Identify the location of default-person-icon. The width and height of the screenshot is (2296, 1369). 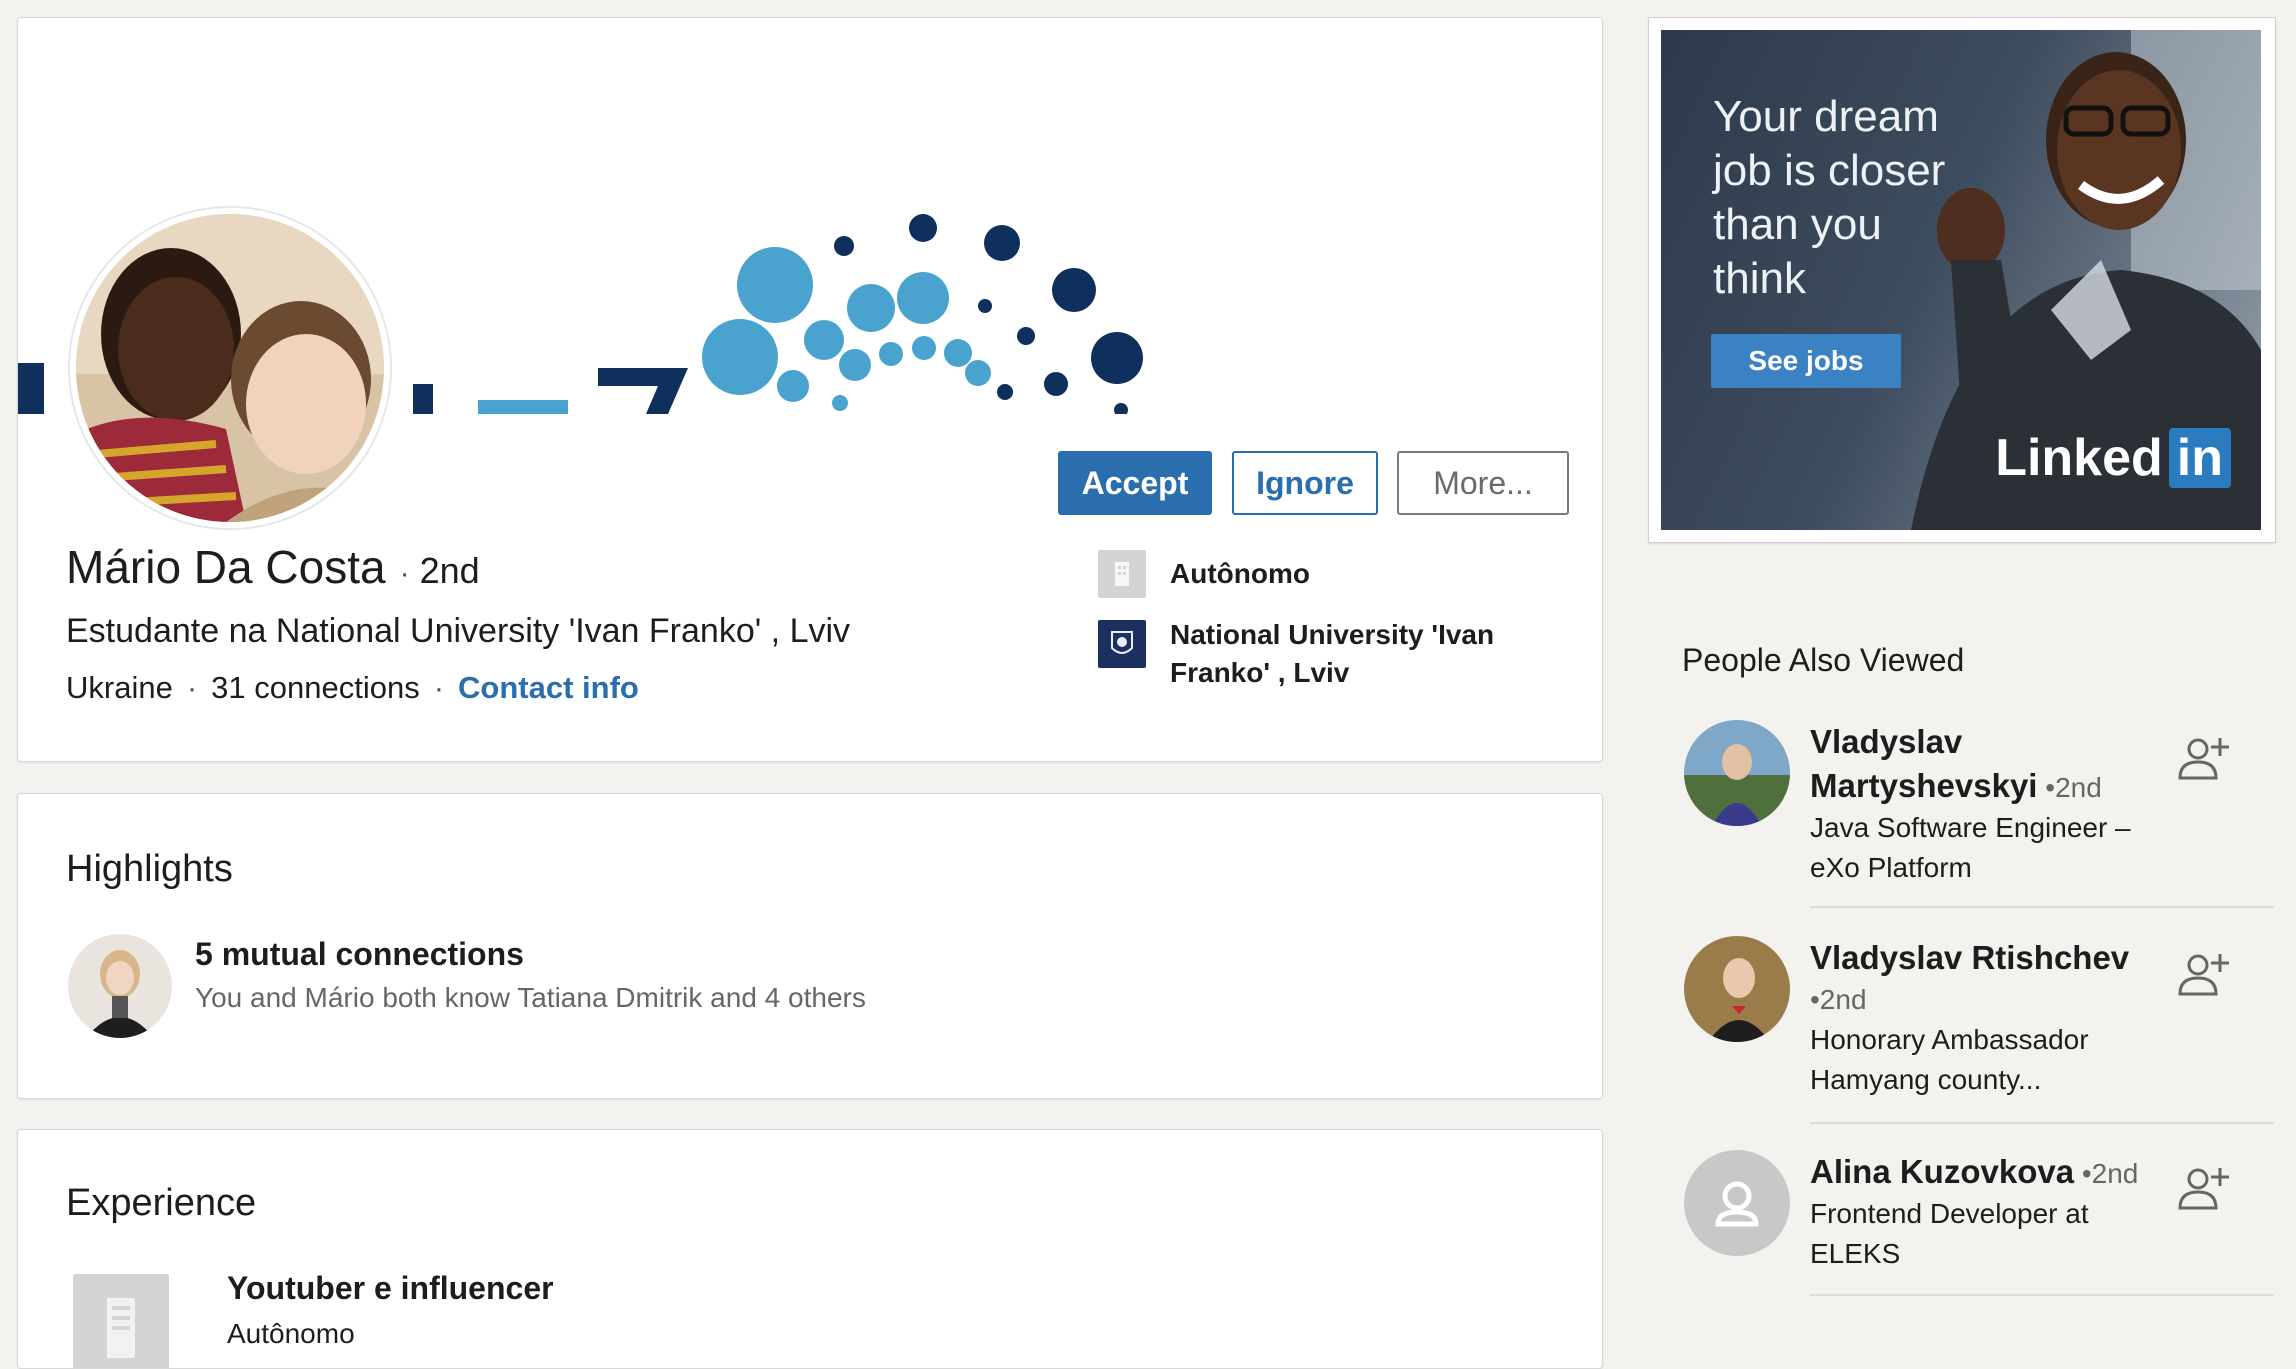
(1737, 1204).